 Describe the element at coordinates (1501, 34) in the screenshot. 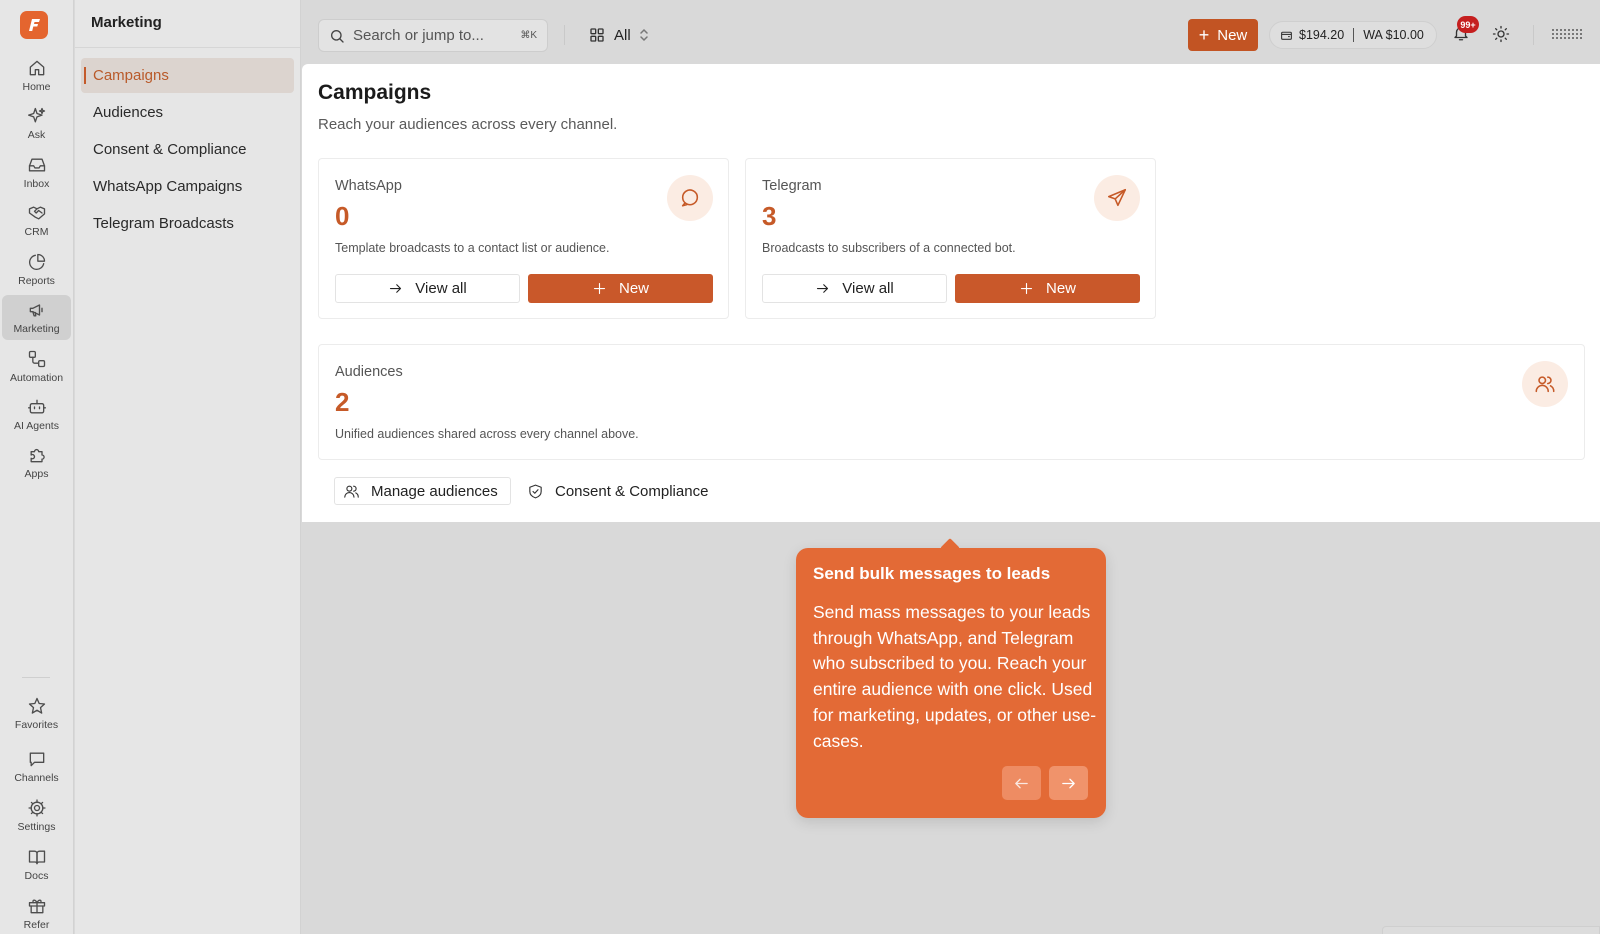

I see `sun-icon` at that location.